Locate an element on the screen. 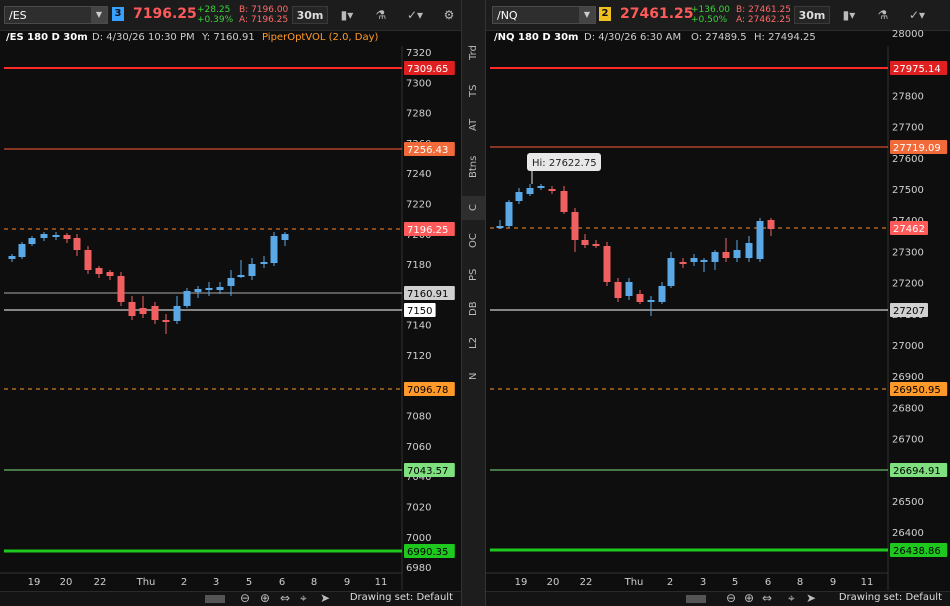  es-scrollbar is located at coordinates (215, 599).